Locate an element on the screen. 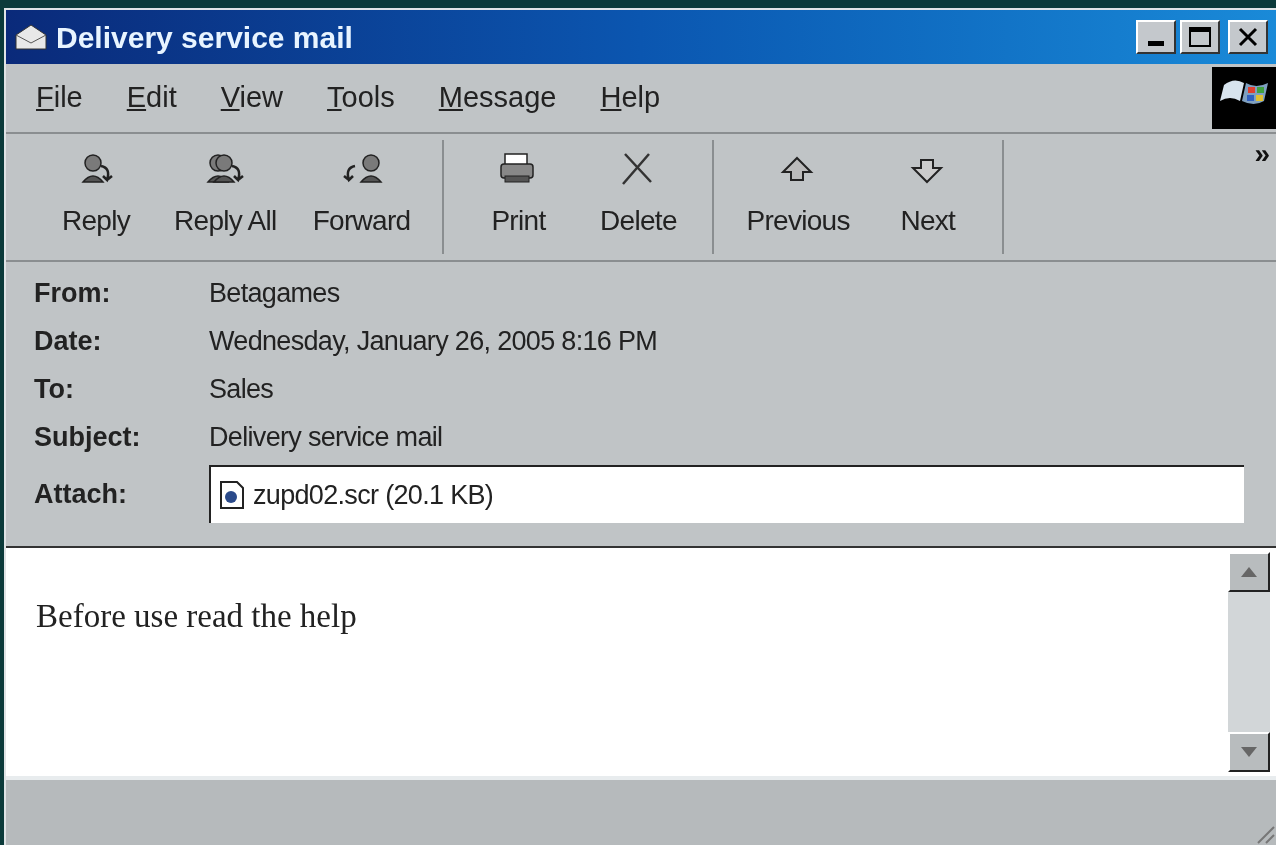  scroll-down-icon is located at coordinates (1249, 752).